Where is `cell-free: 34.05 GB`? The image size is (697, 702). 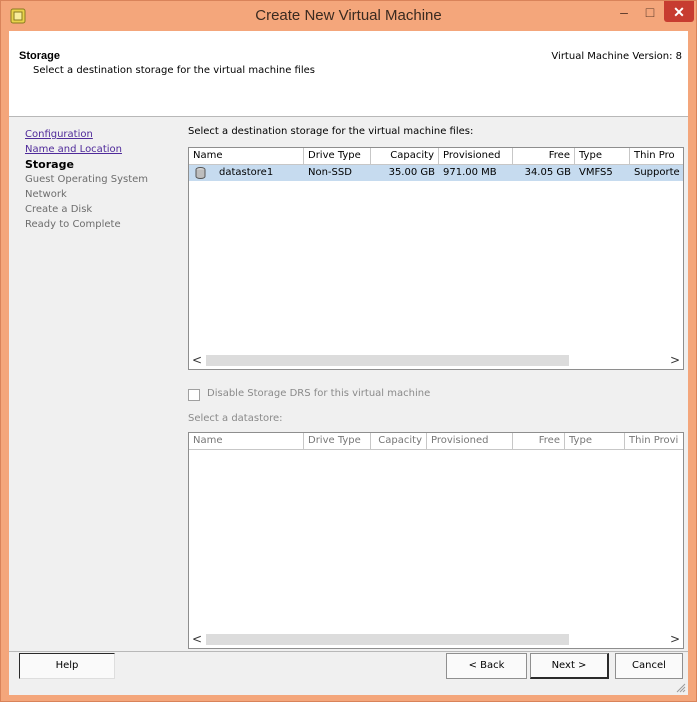
cell-free: 34.05 GB is located at coordinates (547, 172).